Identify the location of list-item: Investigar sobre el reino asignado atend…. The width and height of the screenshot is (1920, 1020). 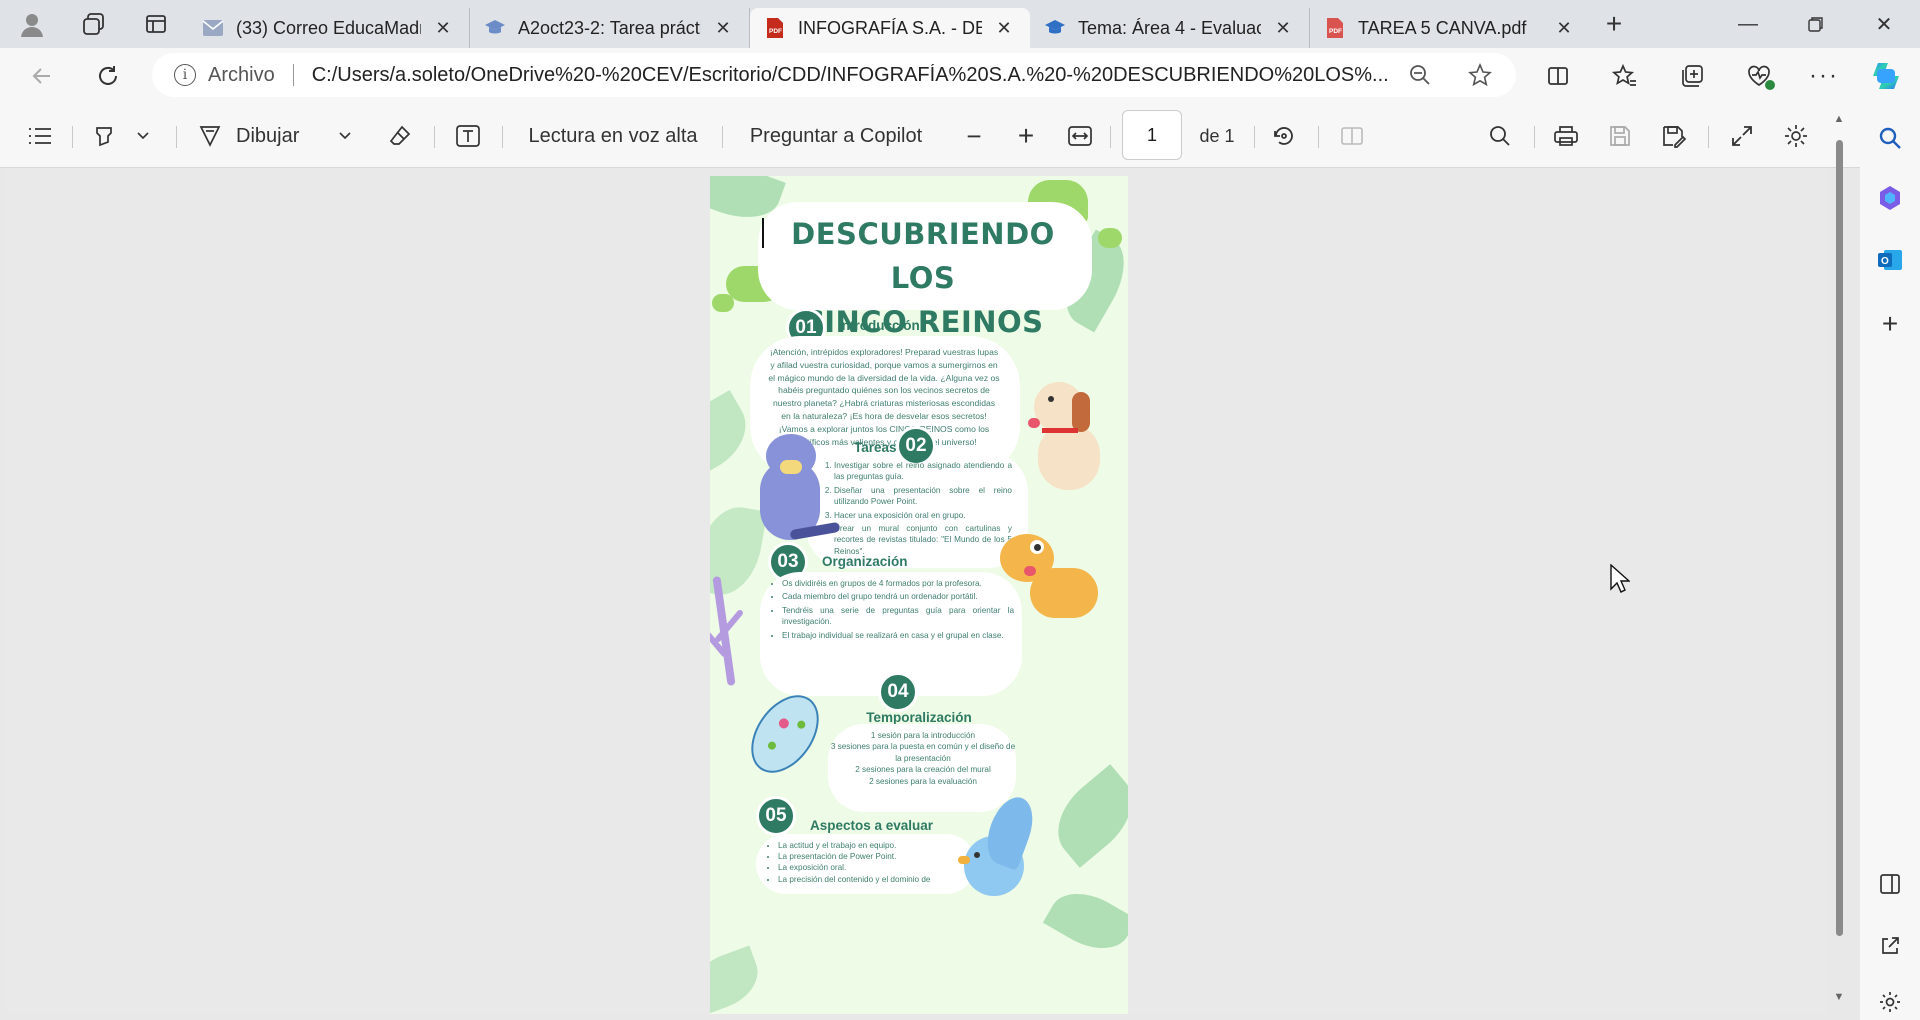
(923, 471).